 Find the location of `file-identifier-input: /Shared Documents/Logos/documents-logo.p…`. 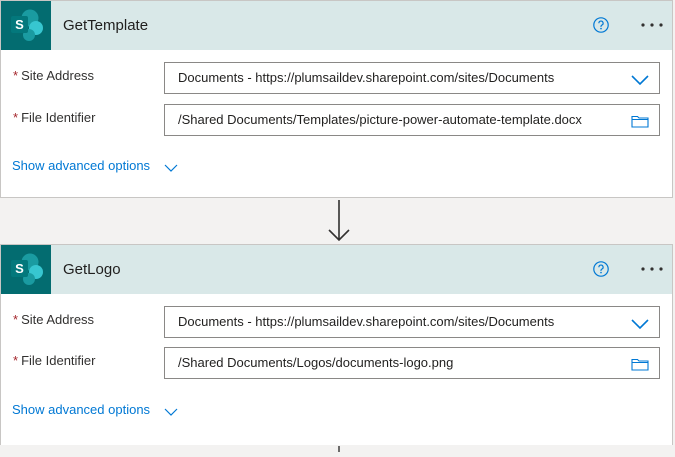

file-identifier-input: /Shared Documents/Logos/documents-logo.p… is located at coordinates (412, 363).